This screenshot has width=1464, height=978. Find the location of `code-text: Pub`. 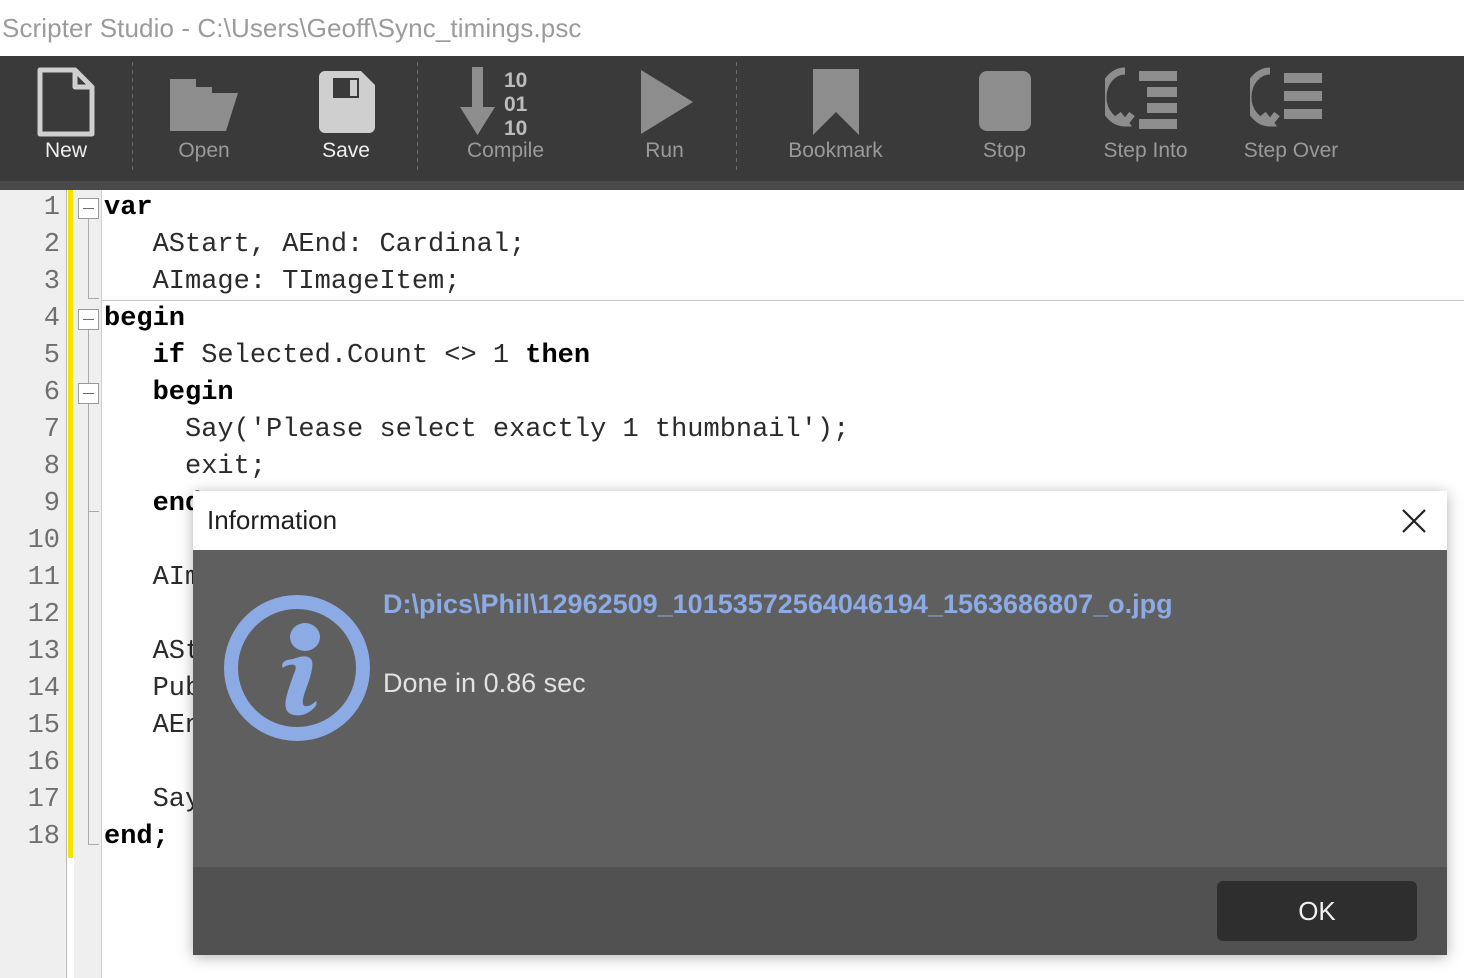

code-text: Pub is located at coordinates (153, 689).